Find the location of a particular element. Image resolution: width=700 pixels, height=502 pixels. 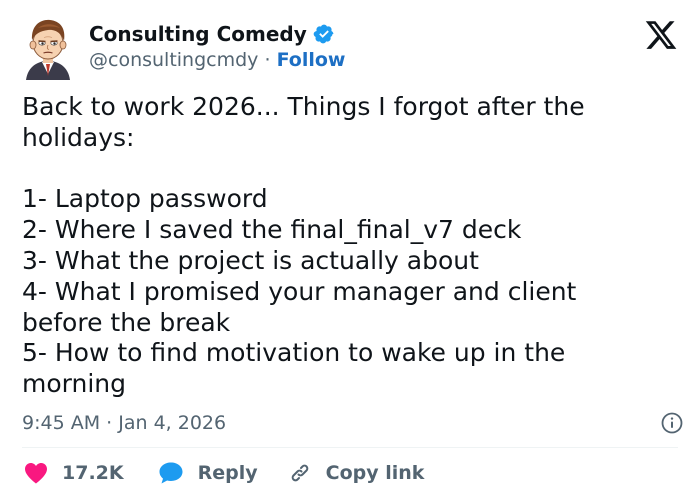

like-button: 17.2K is located at coordinates (74, 473).